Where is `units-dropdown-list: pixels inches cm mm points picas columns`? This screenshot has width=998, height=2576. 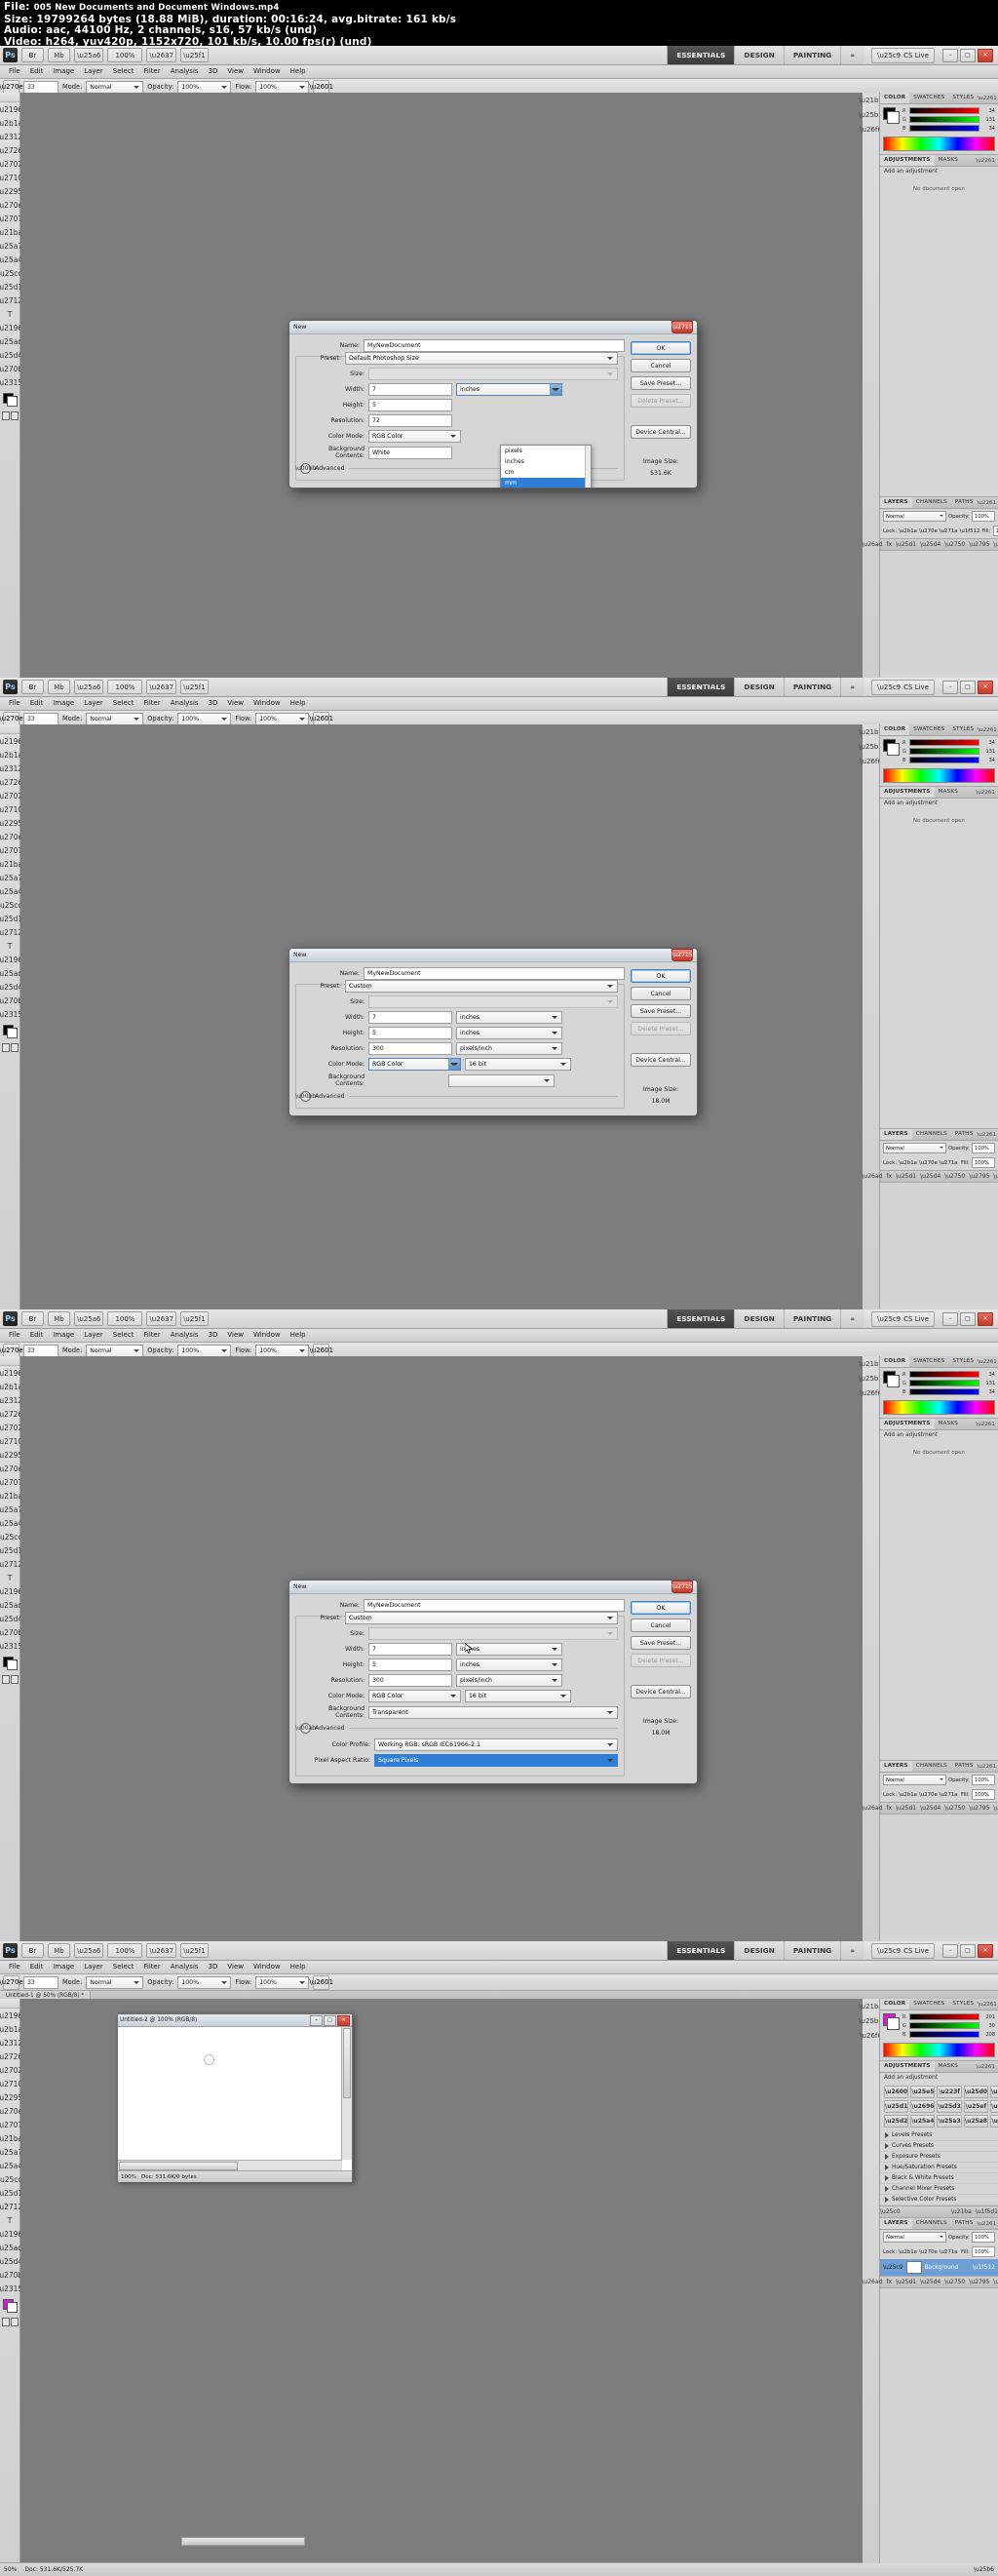
units-dropdown-list: pixels inches cm mm points picas columns is located at coordinates (546, 466).